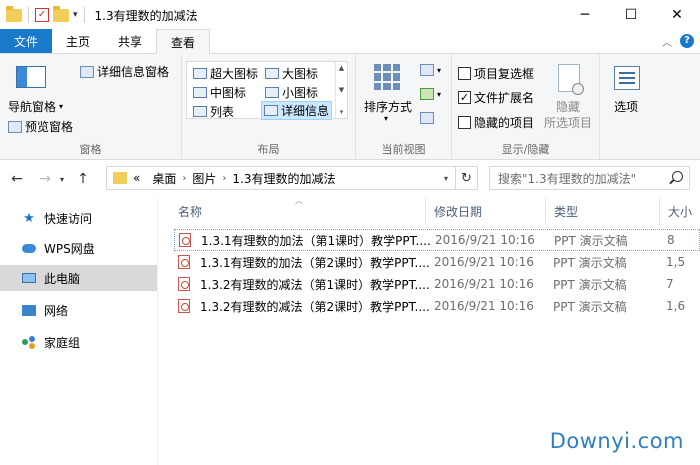 This screenshot has height=465, width=700. I want to click on add-columns-icon, so click(427, 94).